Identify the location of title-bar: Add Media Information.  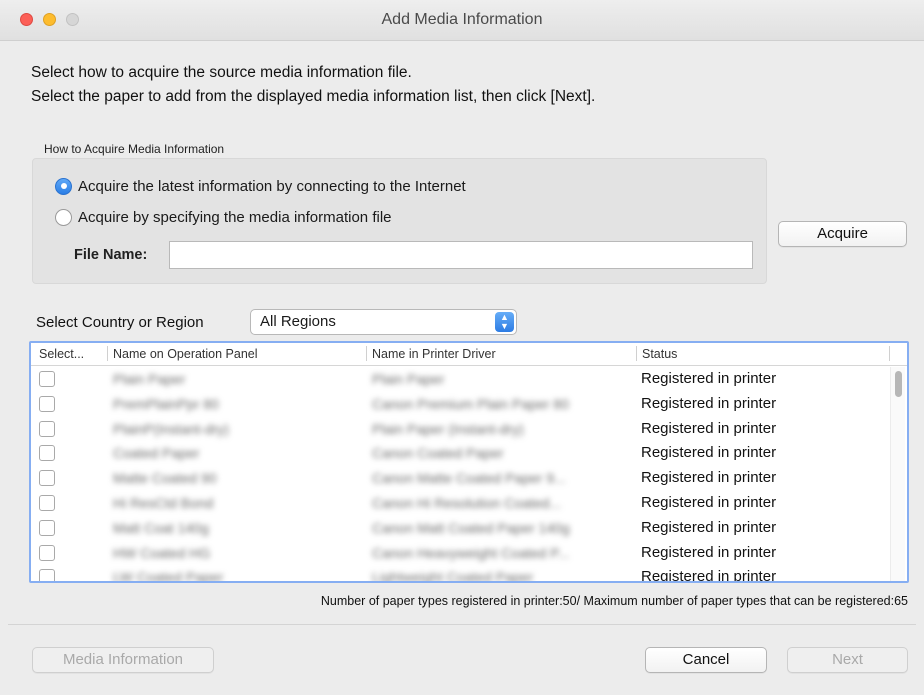
(462, 20).